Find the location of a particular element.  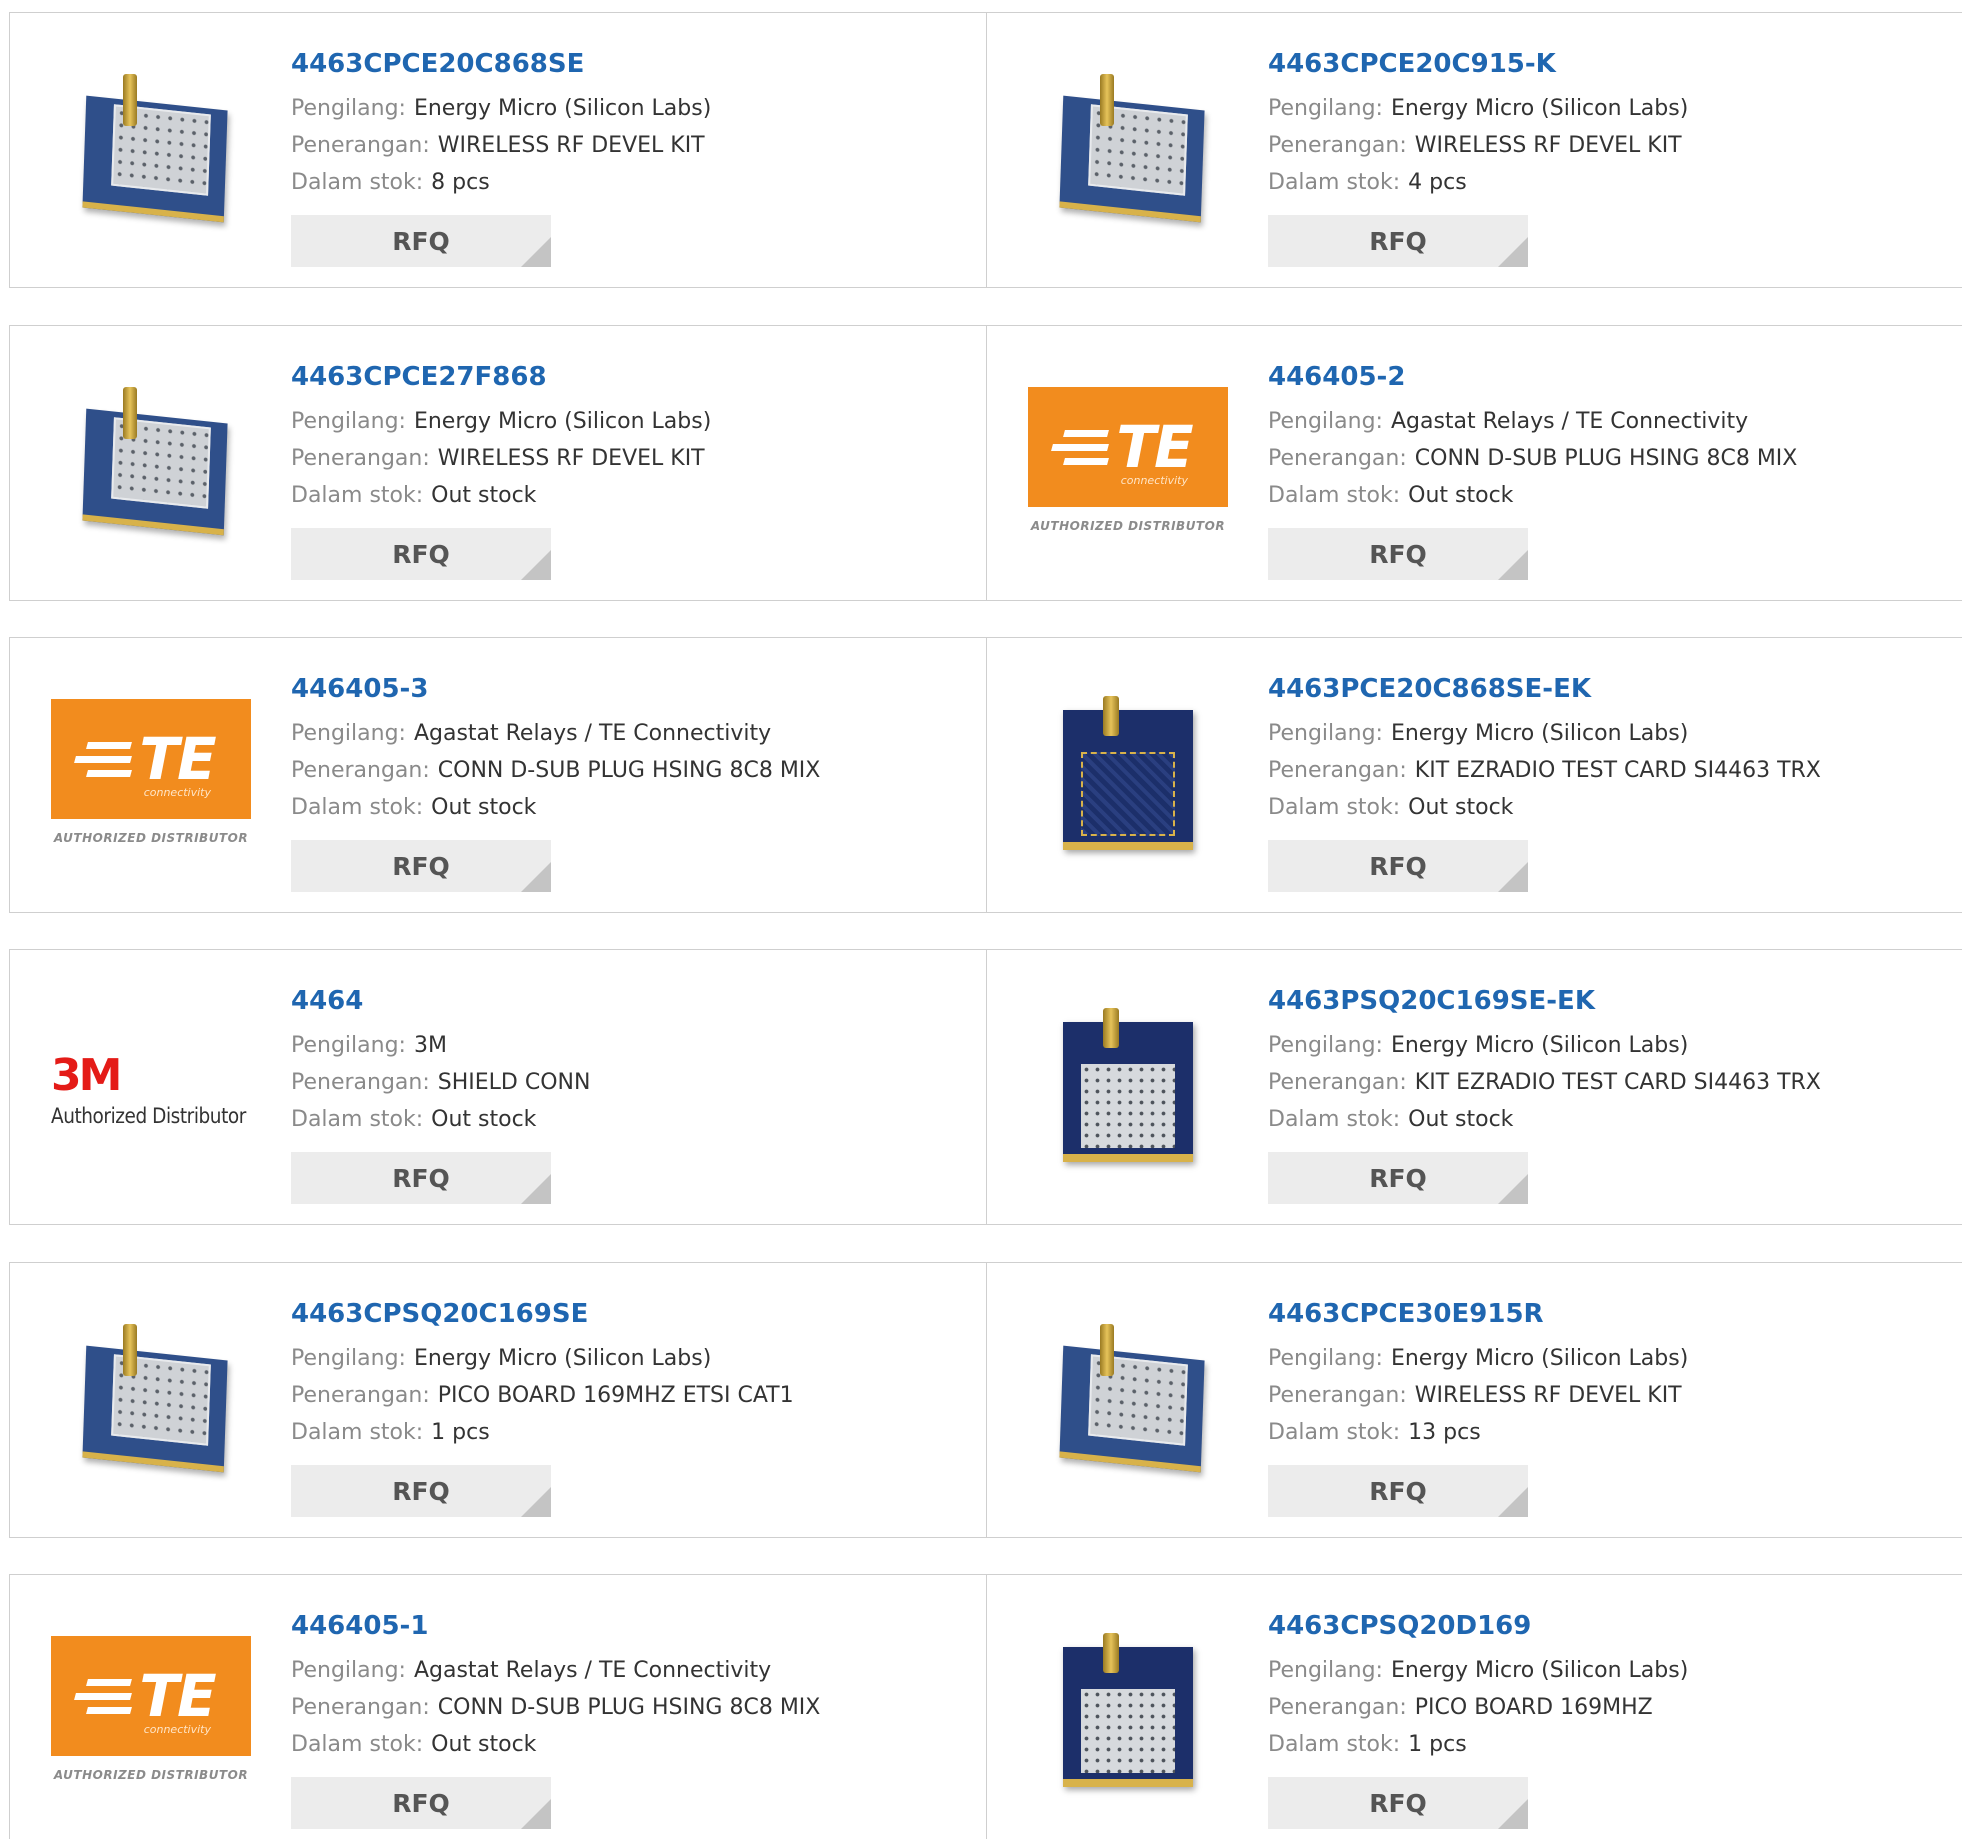

part-number-link: 4464 is located at coordinates (636, 1001).